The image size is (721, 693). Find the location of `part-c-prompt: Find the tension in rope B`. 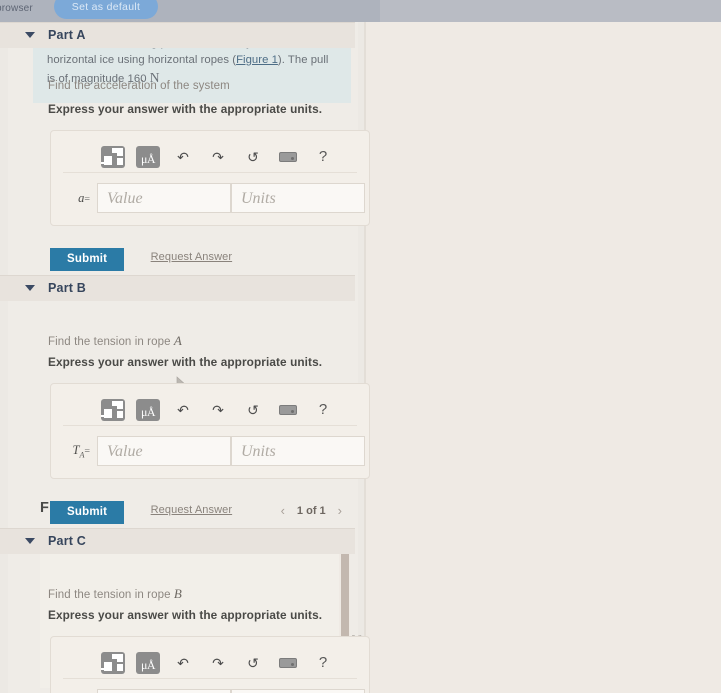

part-c-prompt: Find the tension in rope B is located at coordinates (115, 594).